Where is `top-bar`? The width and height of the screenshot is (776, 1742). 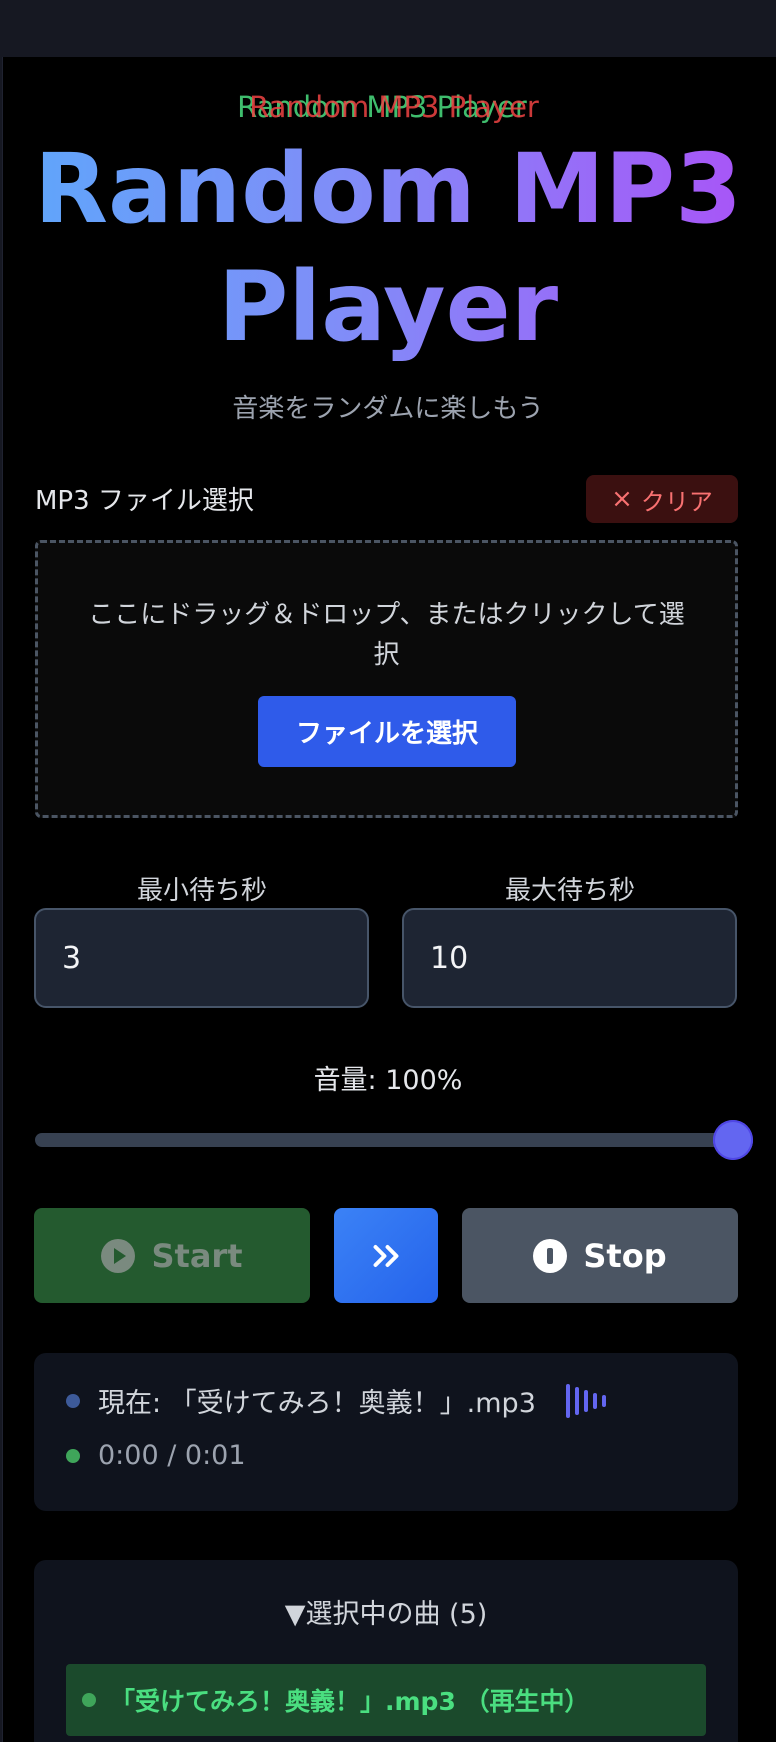 top-bar is located at coordinates (388, 28).